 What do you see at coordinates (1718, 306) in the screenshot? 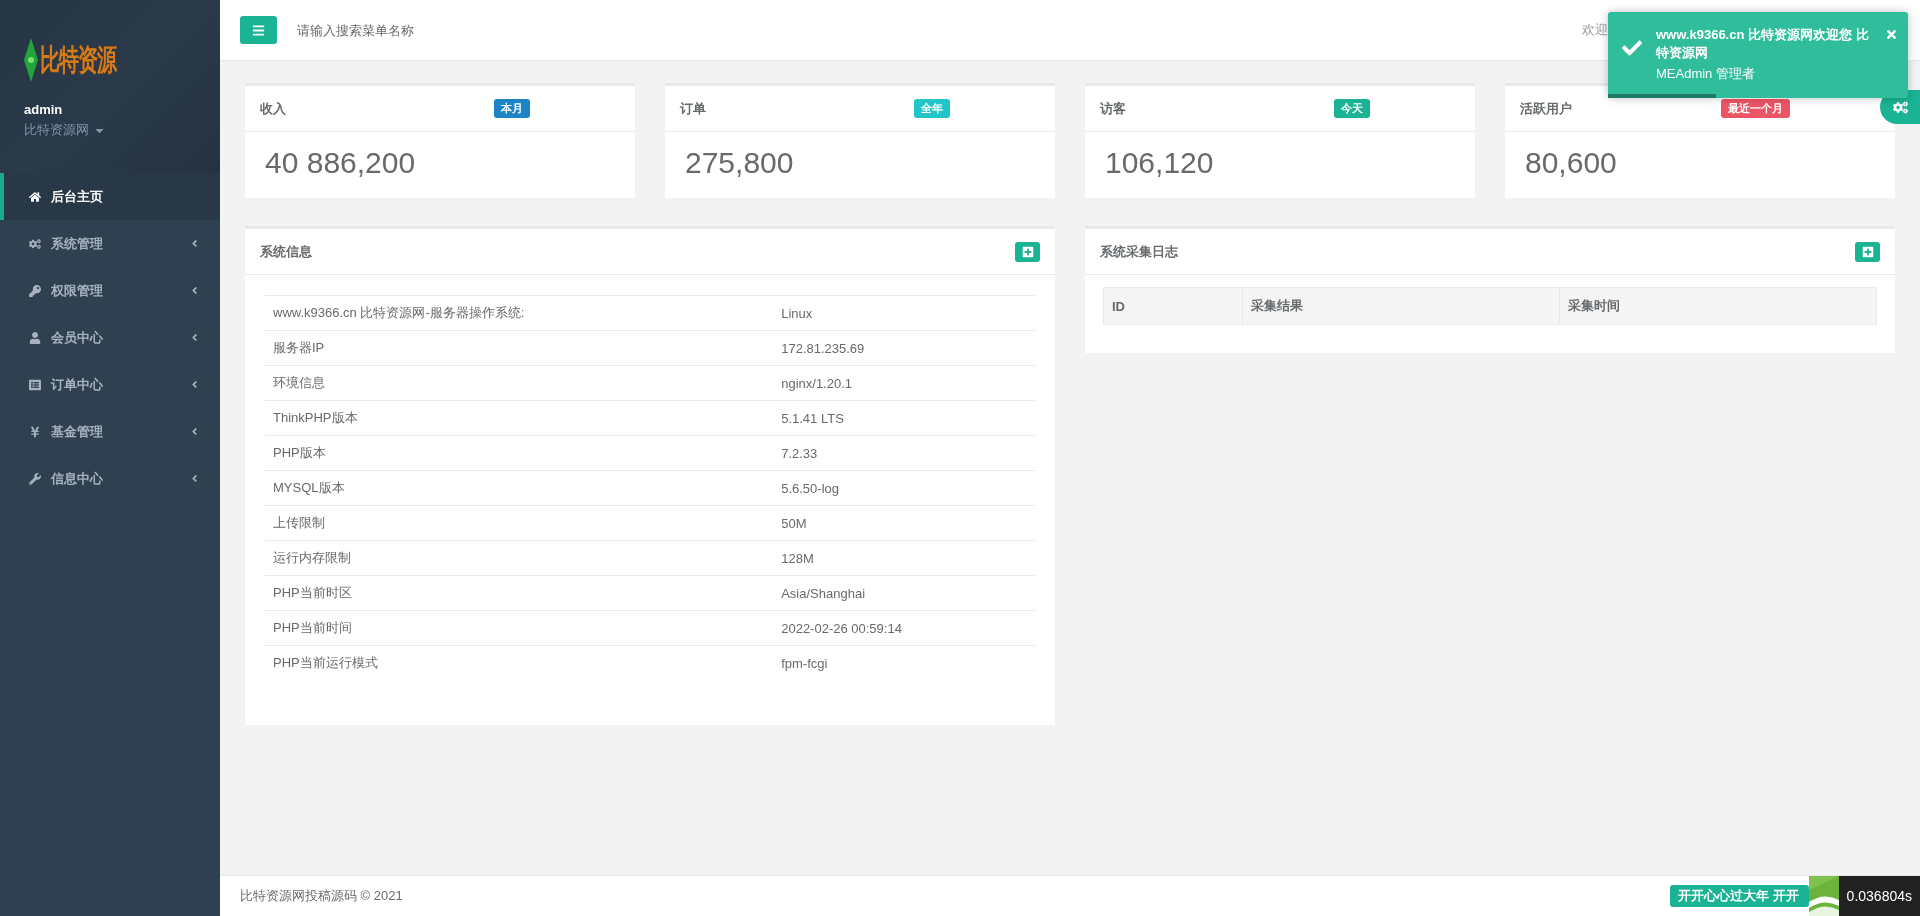
I see `column-header: 采集时间` at bounding box center [1718, 306].